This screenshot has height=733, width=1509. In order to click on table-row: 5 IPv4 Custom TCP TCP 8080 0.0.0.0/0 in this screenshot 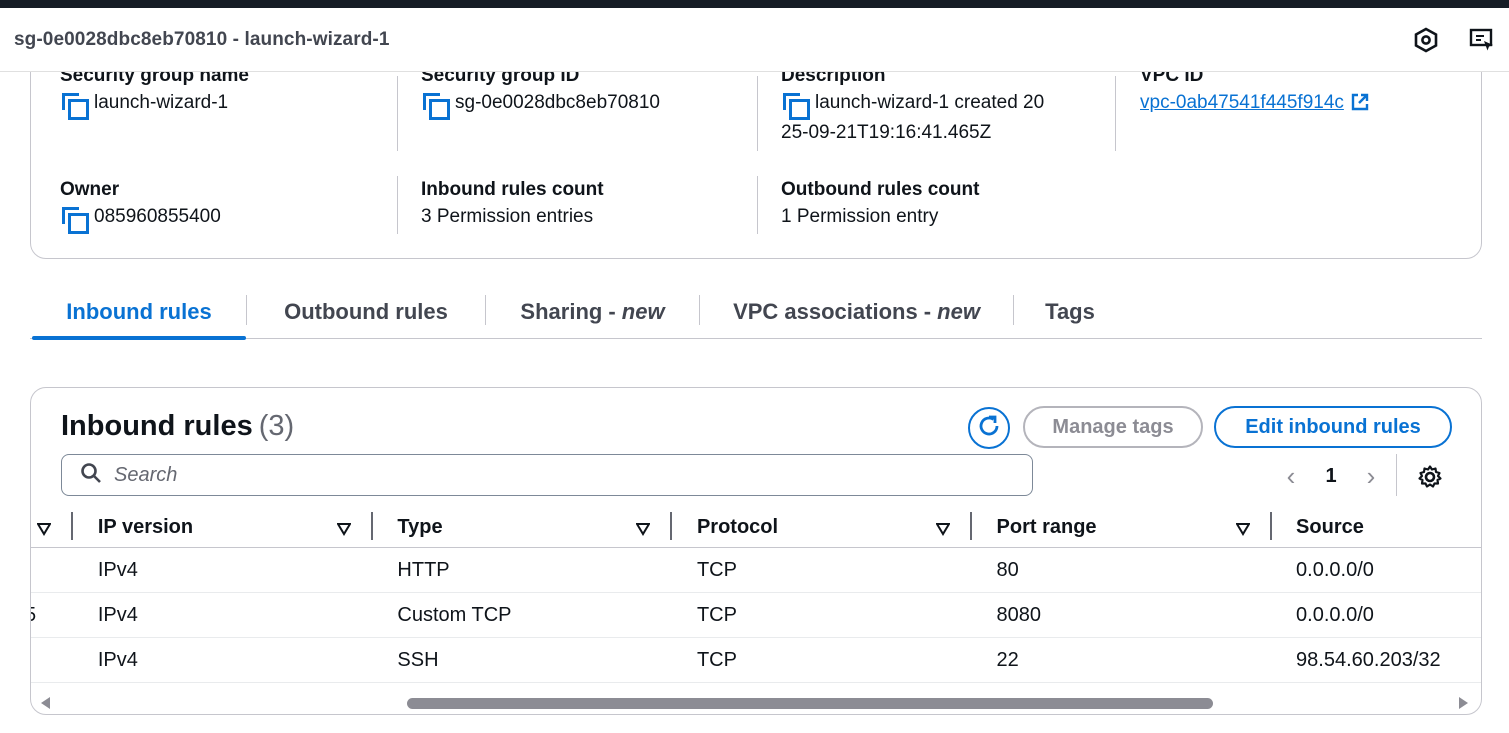, I will do `click(756, 615)`.